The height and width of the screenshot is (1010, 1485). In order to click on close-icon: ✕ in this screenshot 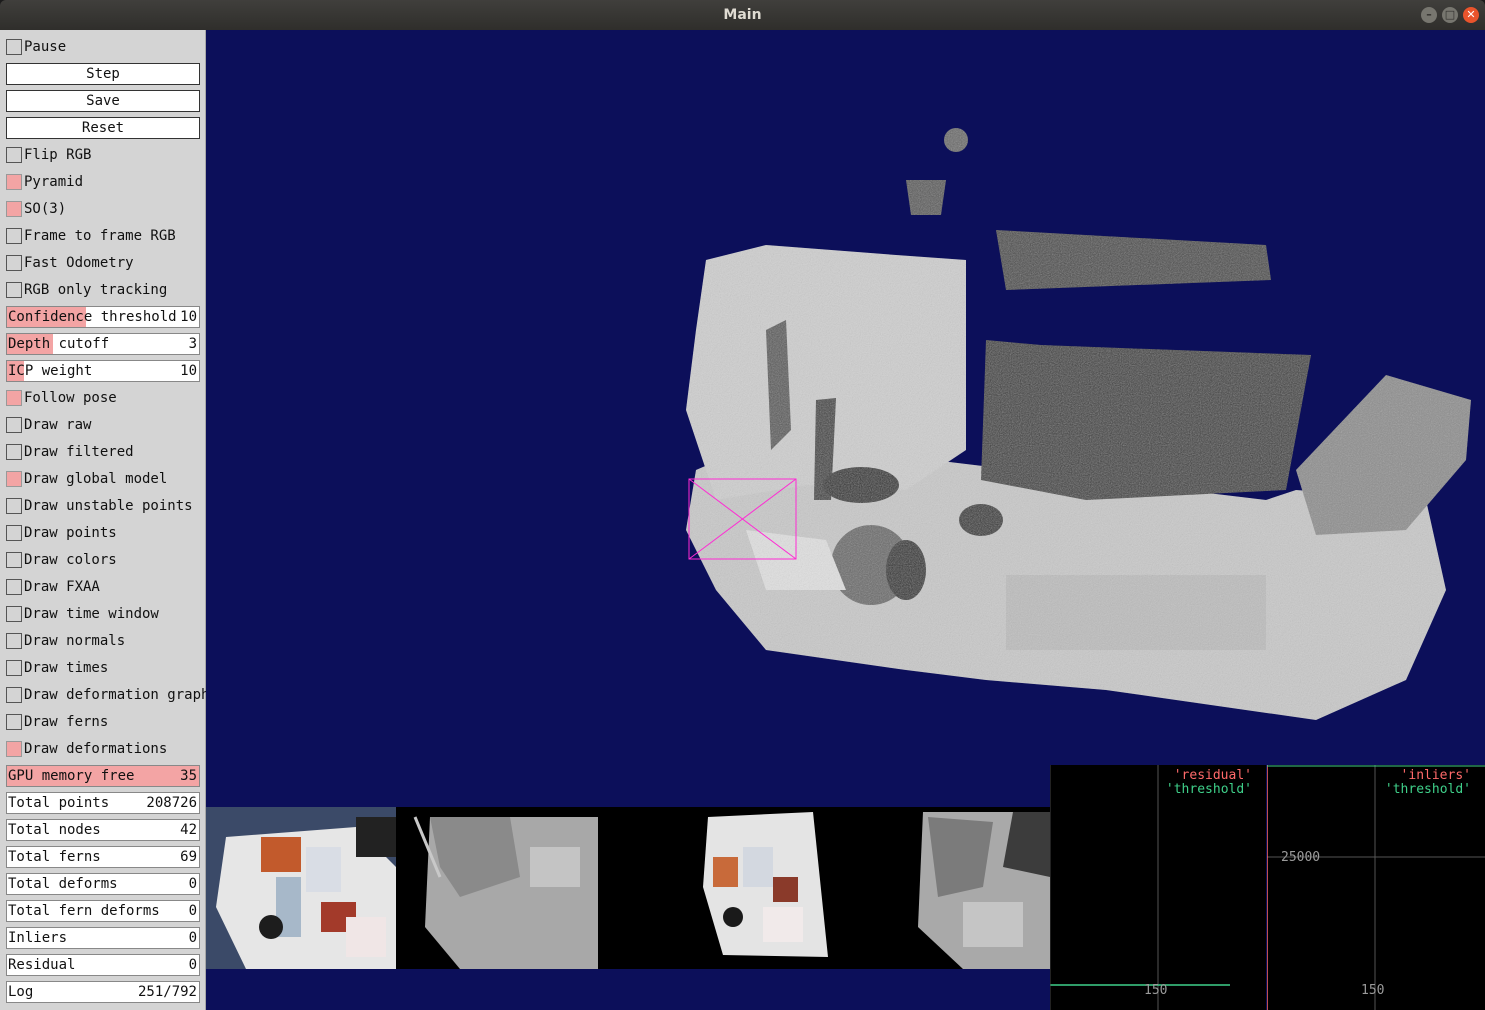, I will do `click(1471, 15)`.